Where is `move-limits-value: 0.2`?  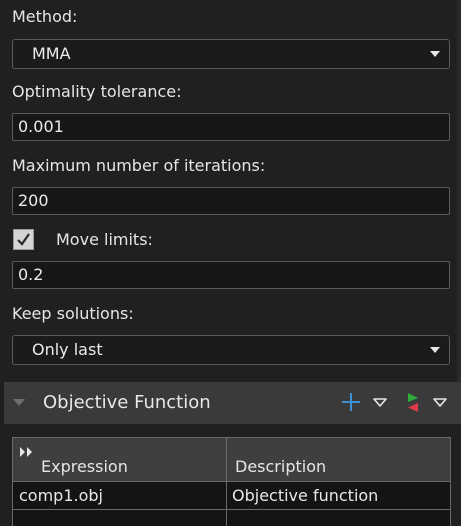
move-limits-value: 0.2 is located at coordinates (31, 274).